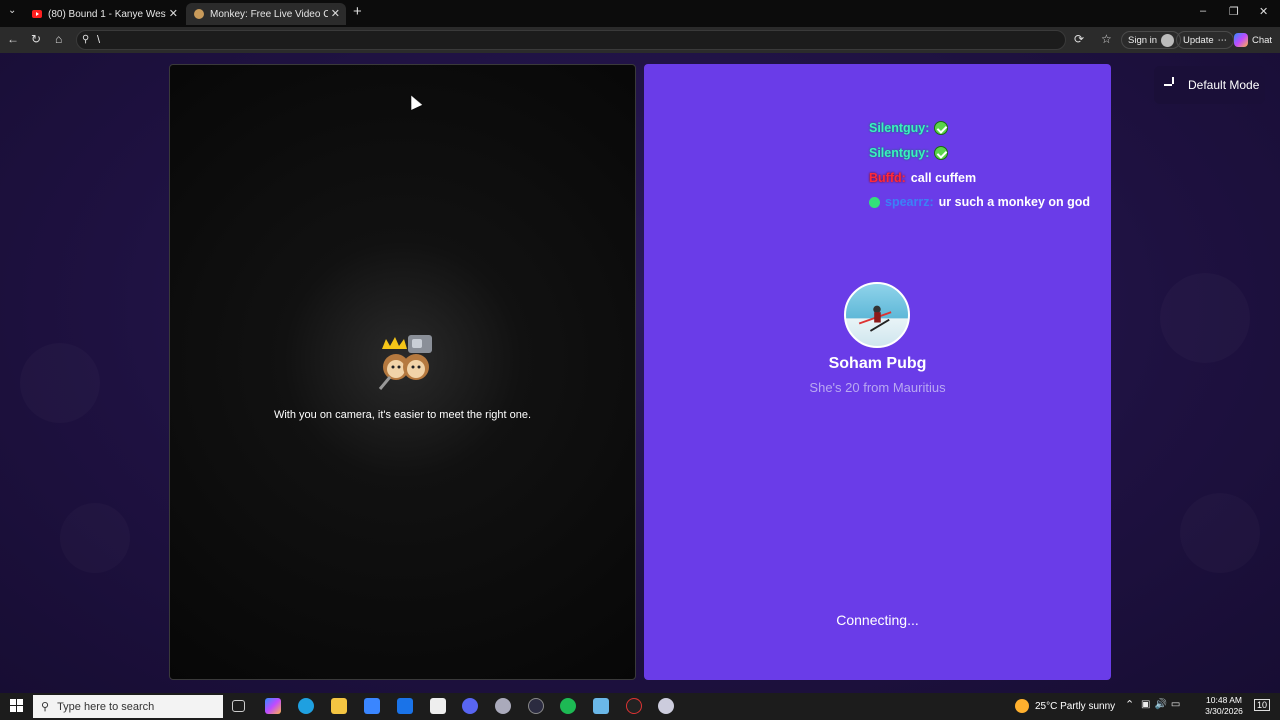 This screenshot has width=1280, height=720. I want to click on notifications-icon: 10, so click(1262, 705).